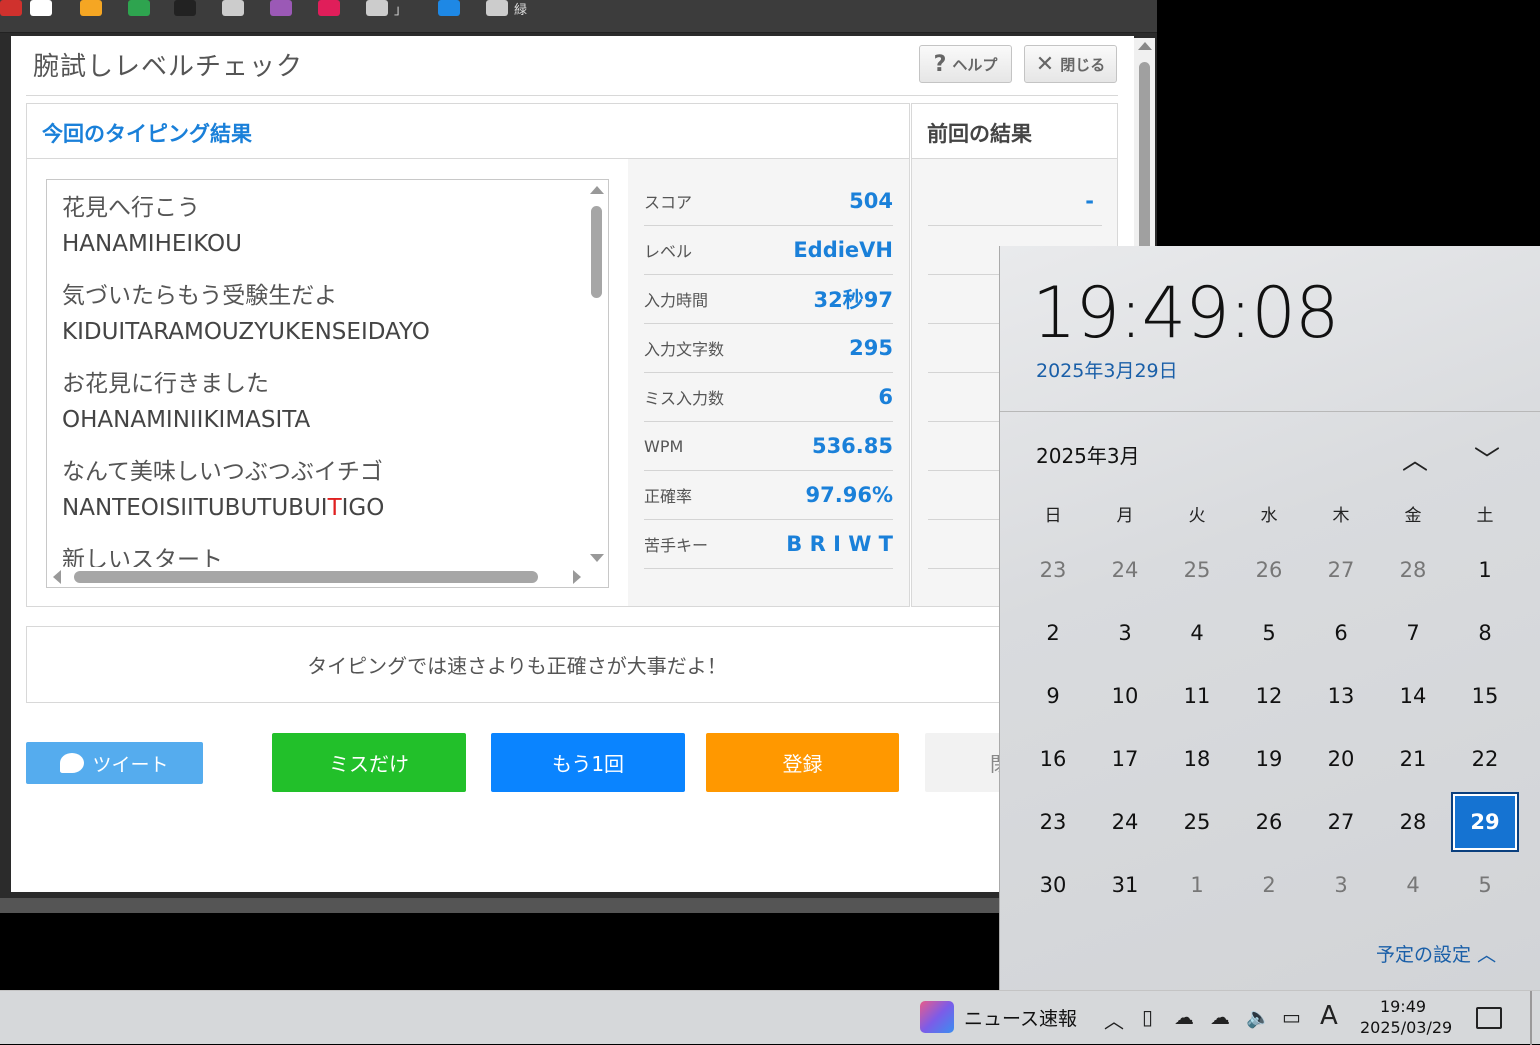  Describe the element at coordinates (1021, 1018) in the screenshot. I see `news-label: ニュース速報` at that location.